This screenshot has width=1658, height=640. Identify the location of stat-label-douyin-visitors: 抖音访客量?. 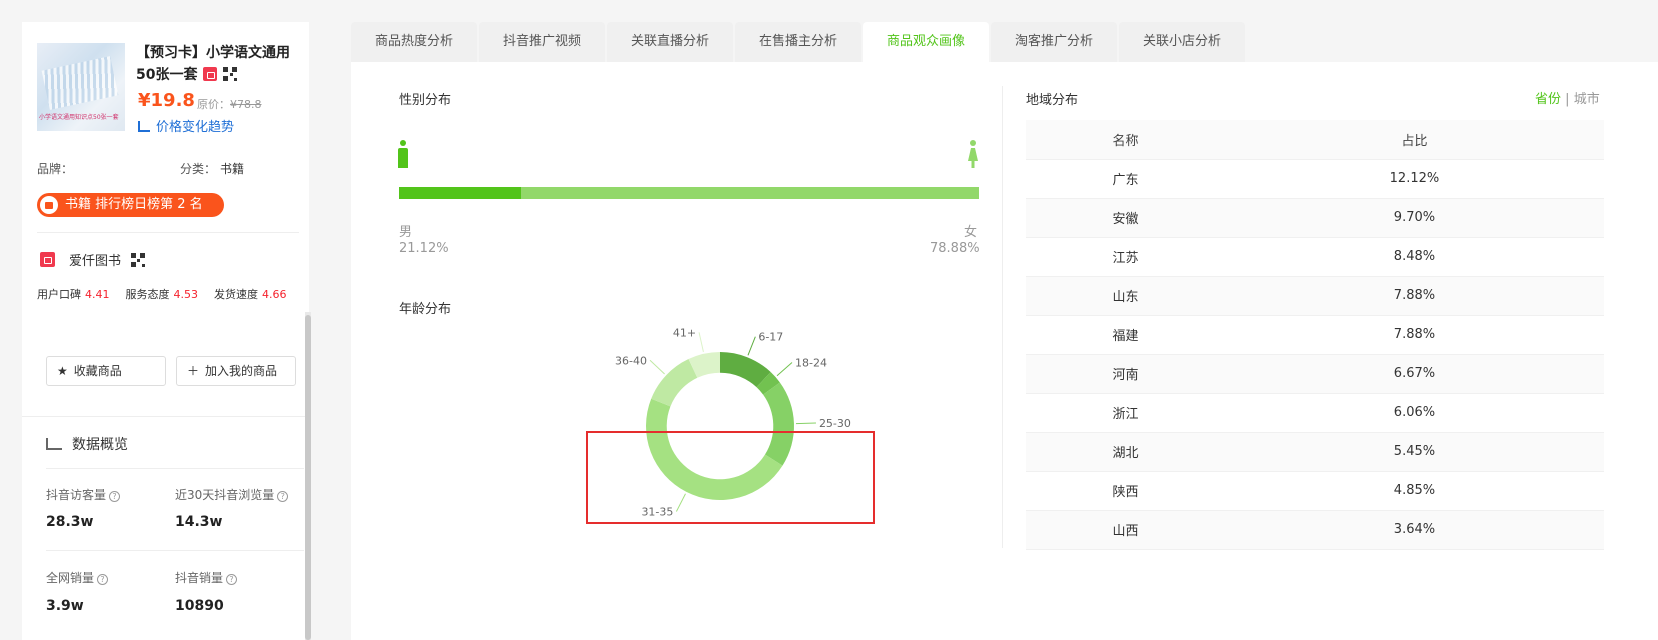
(83, 494).